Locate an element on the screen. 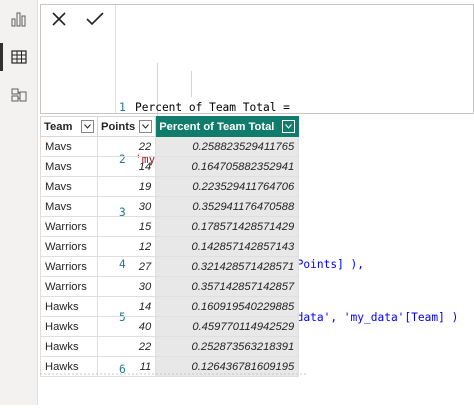 The width and height of the screenshot is (474, 414). column-header-label: Percent of Team Total is located at coordinates (217, 126).